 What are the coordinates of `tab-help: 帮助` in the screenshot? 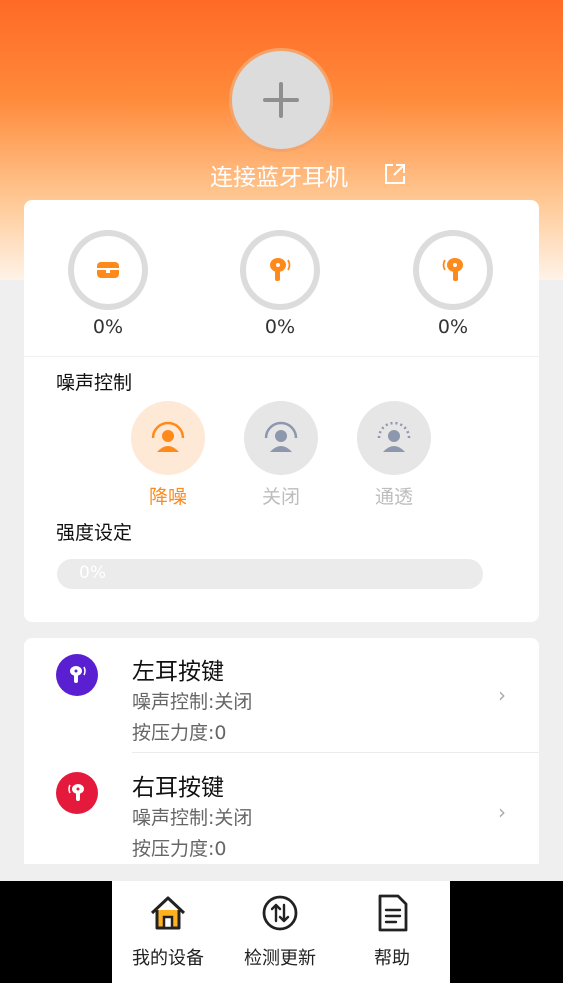 It's located at (392, 932).